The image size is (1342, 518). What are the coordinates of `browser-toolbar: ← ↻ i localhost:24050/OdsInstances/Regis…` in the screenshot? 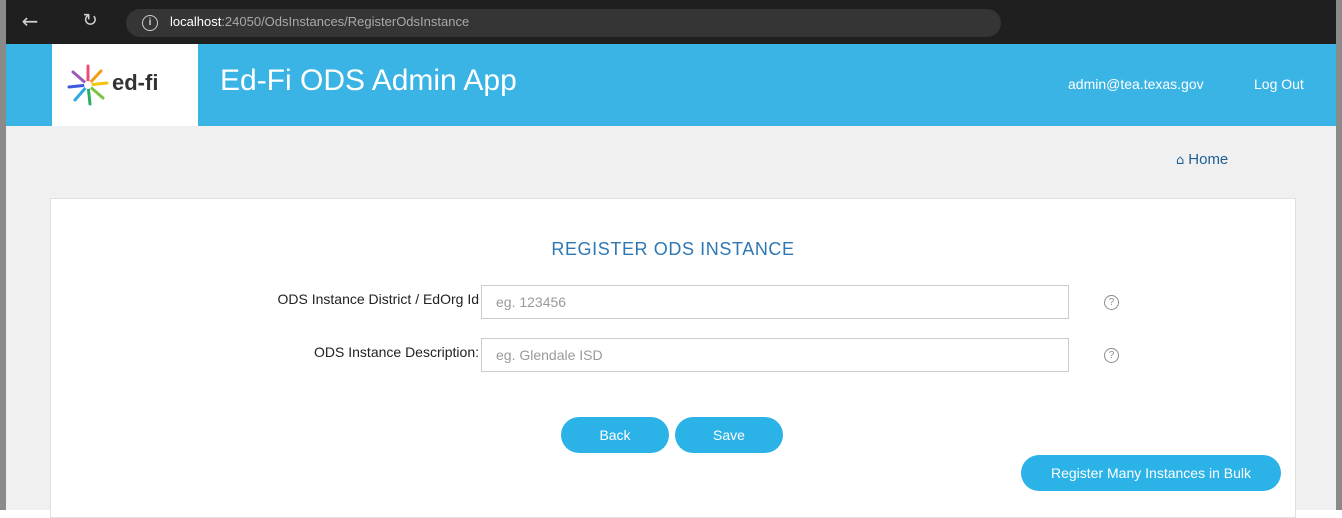 It's located at (671, 22).